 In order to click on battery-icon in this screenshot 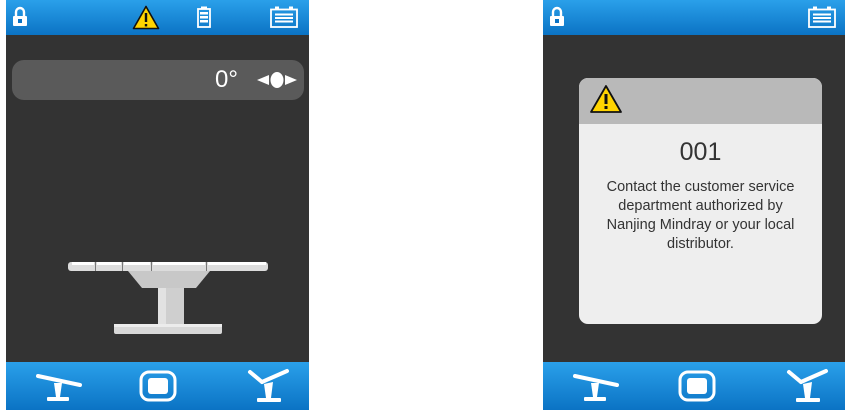, I will do `click(204, 17)`.